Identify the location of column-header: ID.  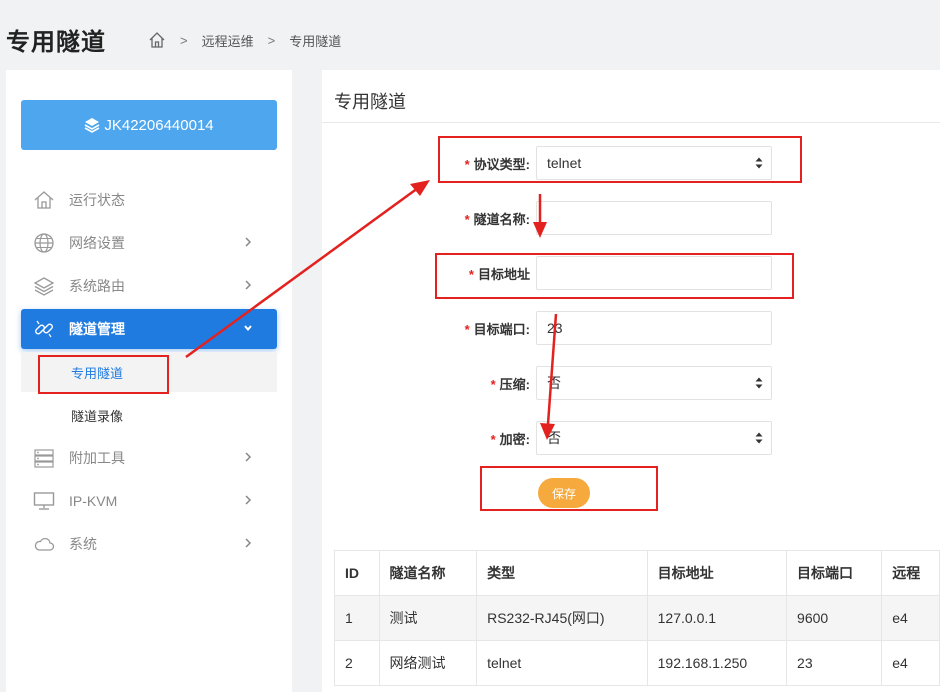
(357, 573).